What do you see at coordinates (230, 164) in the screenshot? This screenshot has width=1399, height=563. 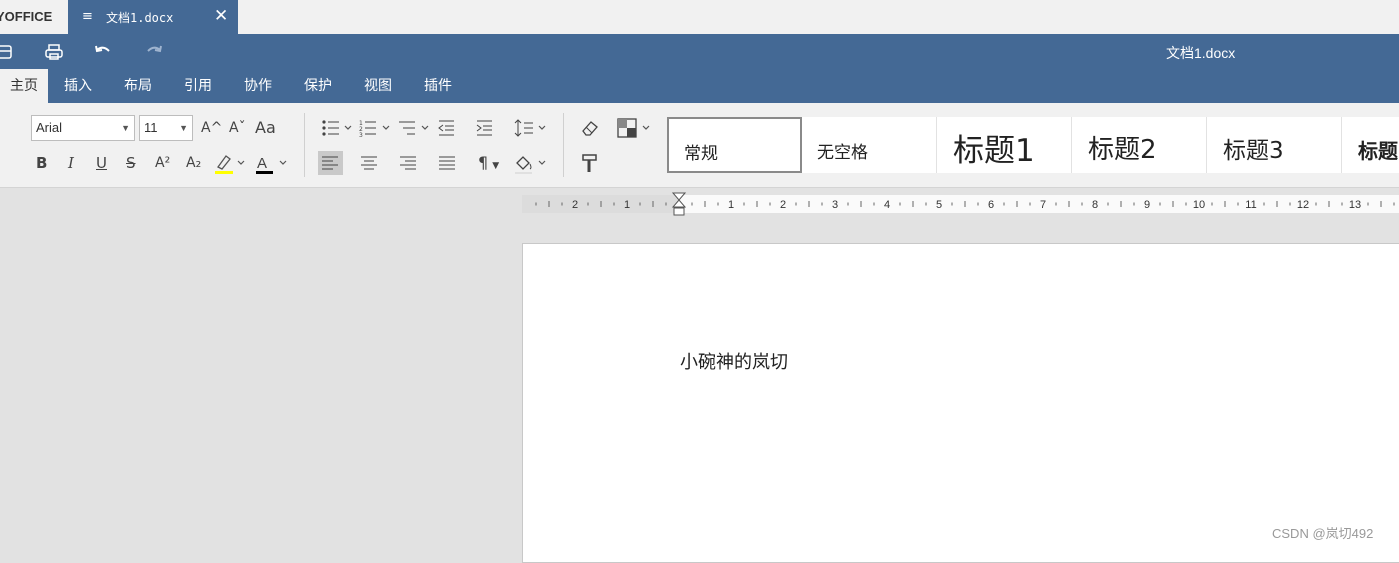 I see `highlight-color-icon` at bounding box center [230, 164].